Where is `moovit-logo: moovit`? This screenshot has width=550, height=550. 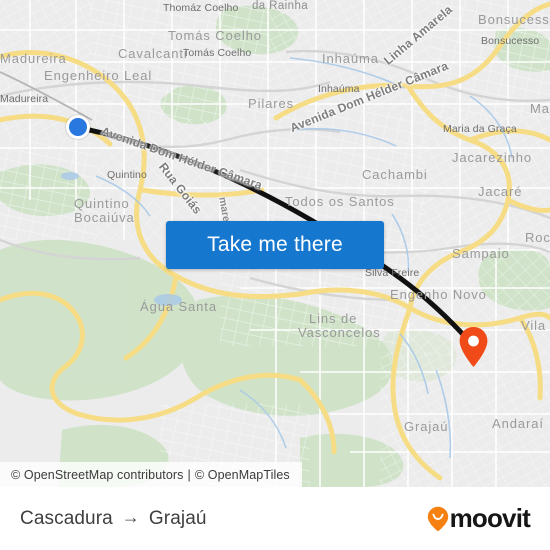
moovit-logo: moovit is located at coordinates (479, 518).